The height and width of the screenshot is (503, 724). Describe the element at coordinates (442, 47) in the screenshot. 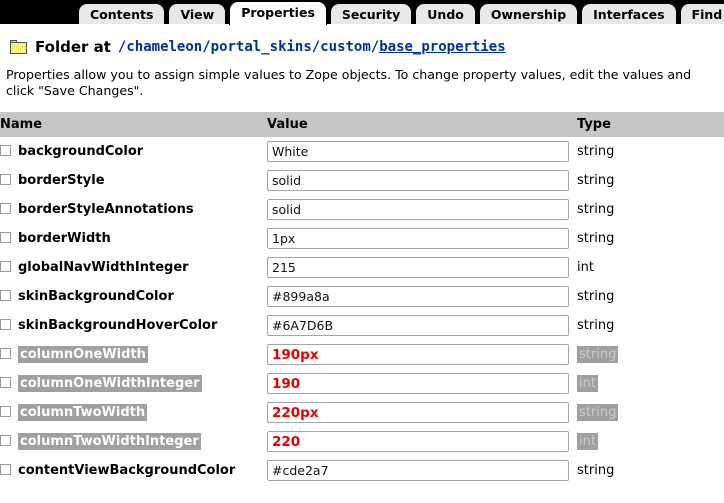

I see `breadcrumb-link-base-properties: base_properties` at that location.